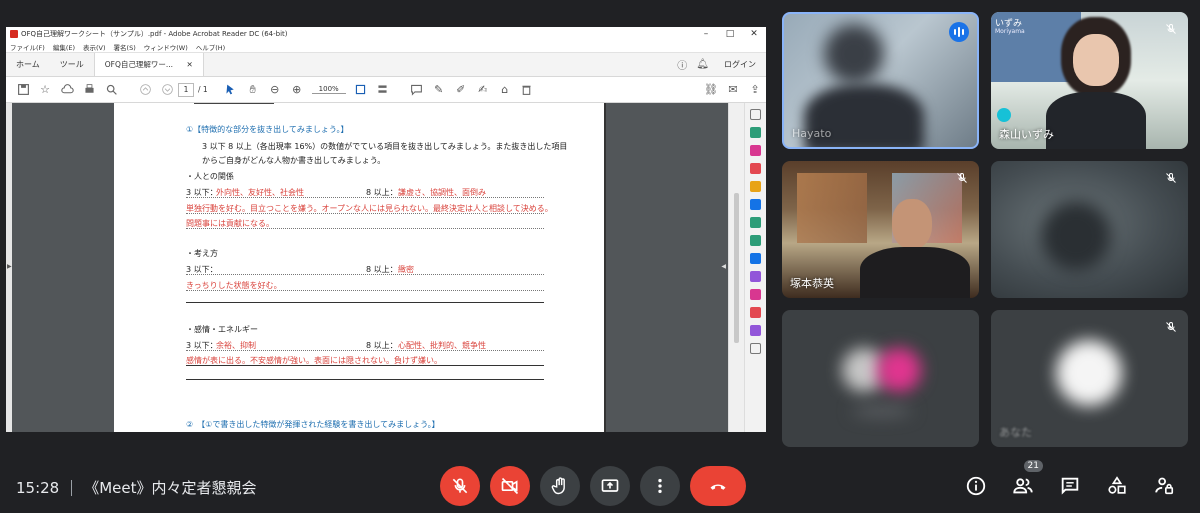 This screenshot has height=513, width=1200. I want to click on fit-page-icon, so click(361, 90).